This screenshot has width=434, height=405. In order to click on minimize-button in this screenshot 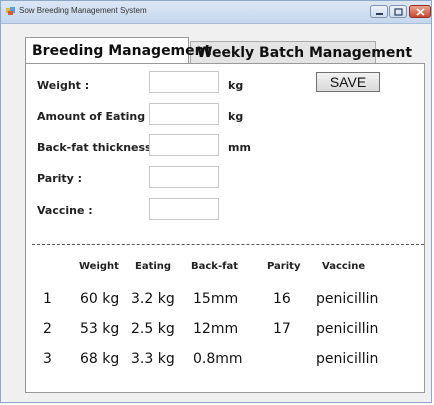, I will do `click(379, 11)`.